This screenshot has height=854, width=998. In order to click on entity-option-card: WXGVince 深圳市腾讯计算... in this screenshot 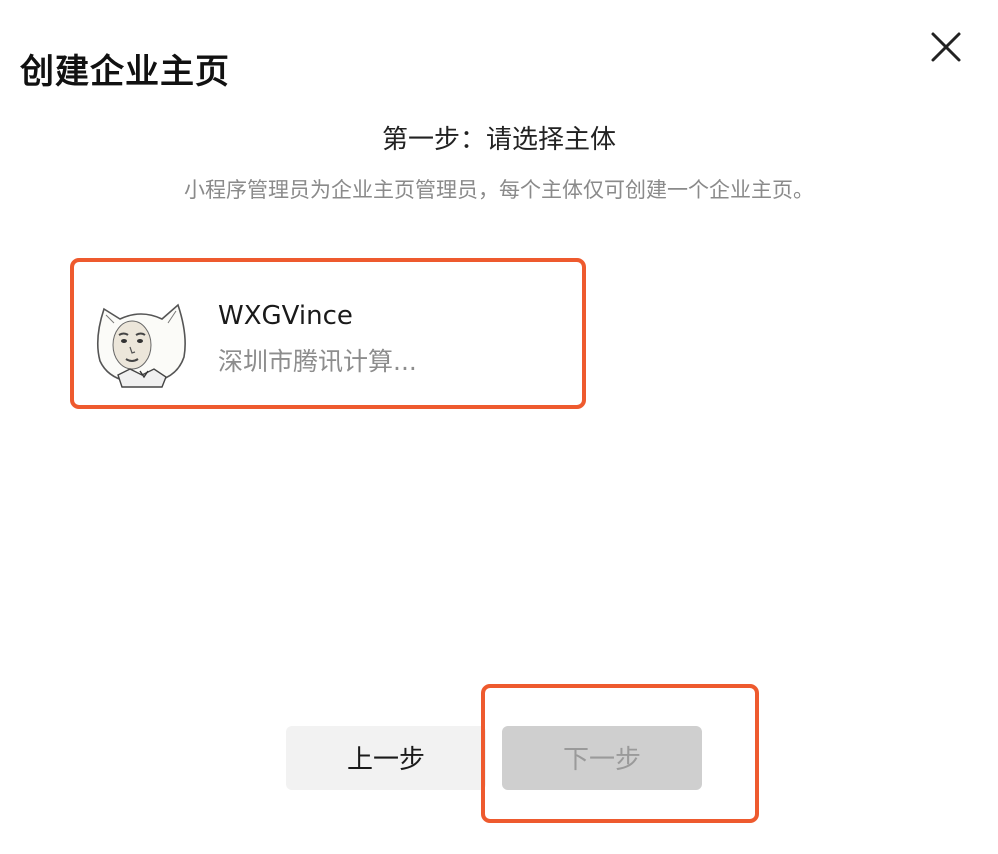, I will do `click(328, 333)`.